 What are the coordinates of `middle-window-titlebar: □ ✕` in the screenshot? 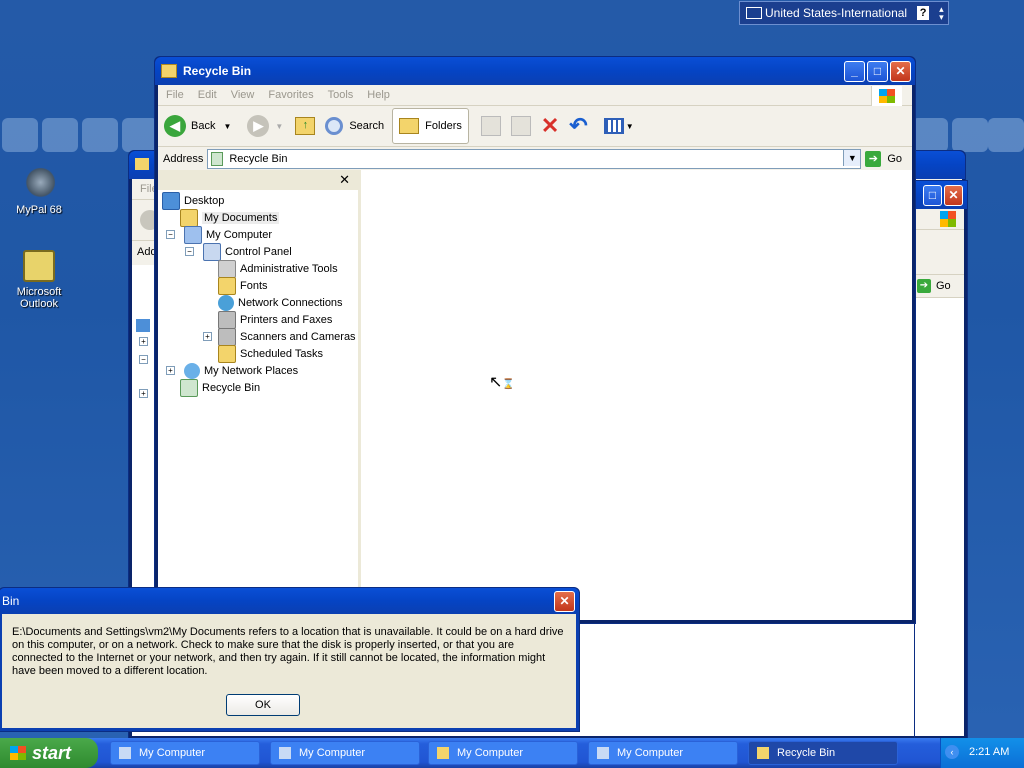 It's located at (941, 195).